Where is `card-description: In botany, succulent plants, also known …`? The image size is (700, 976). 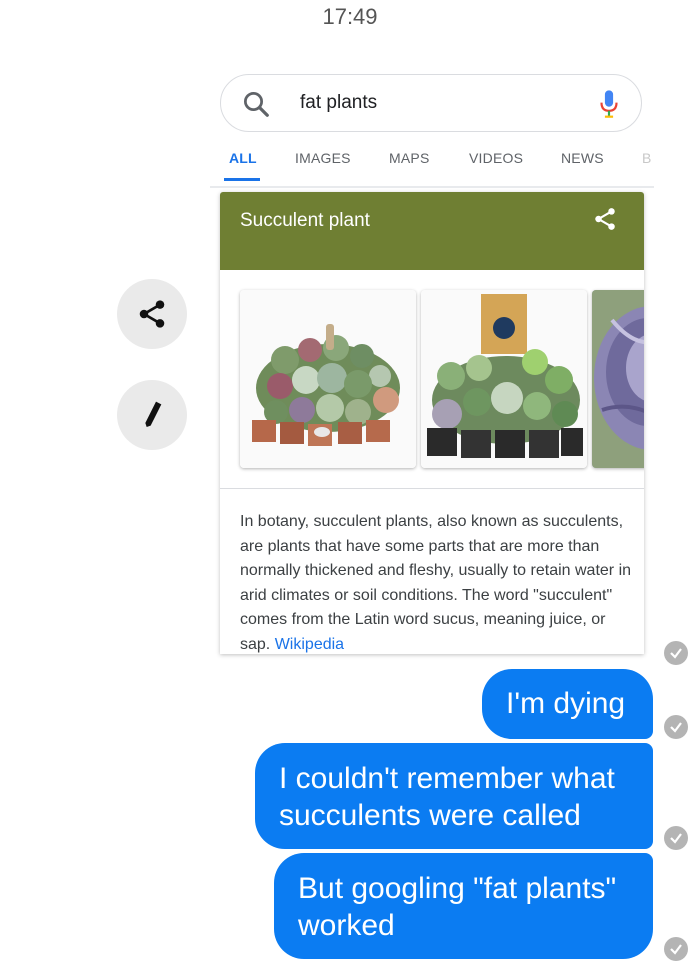 card-description: In botany, succulent plants, also known … is located at coordinates (438, 582).